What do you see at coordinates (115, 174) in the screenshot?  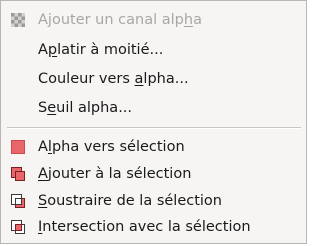 I see `menu-item-label: Ajouter à la sélection` at bounding box center [115, 174].